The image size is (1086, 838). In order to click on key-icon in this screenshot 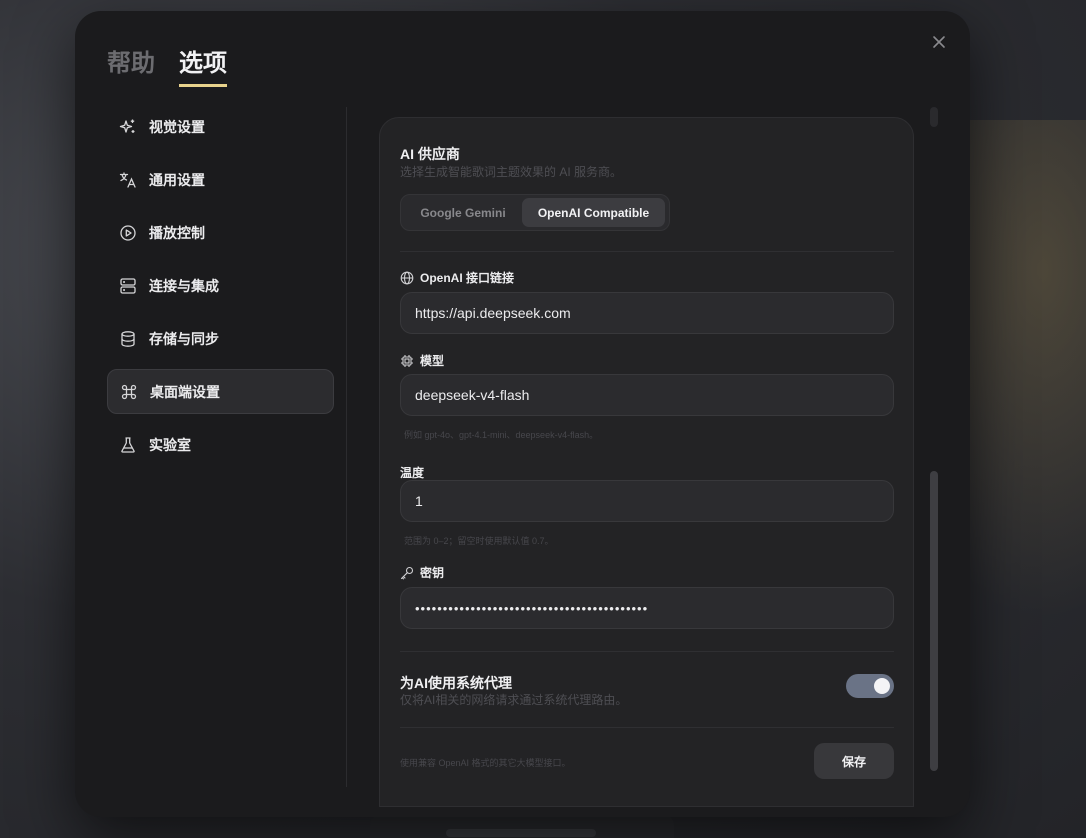, I will do `click(407, 573)`.